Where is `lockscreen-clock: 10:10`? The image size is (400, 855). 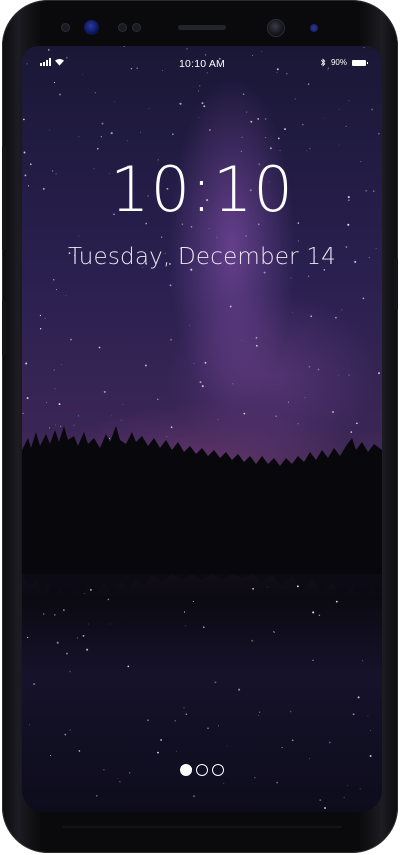 lockscreen-clock: 10:10 is located at coordinates (202, 189).